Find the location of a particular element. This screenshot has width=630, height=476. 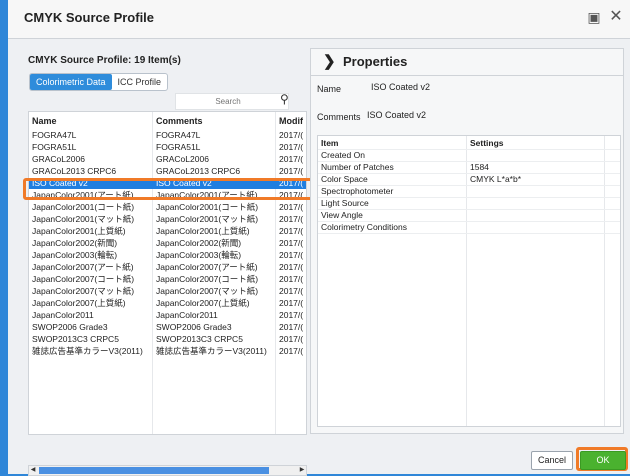

setting-value: CMYK L*a*b* is located at coordinates (496, 179).